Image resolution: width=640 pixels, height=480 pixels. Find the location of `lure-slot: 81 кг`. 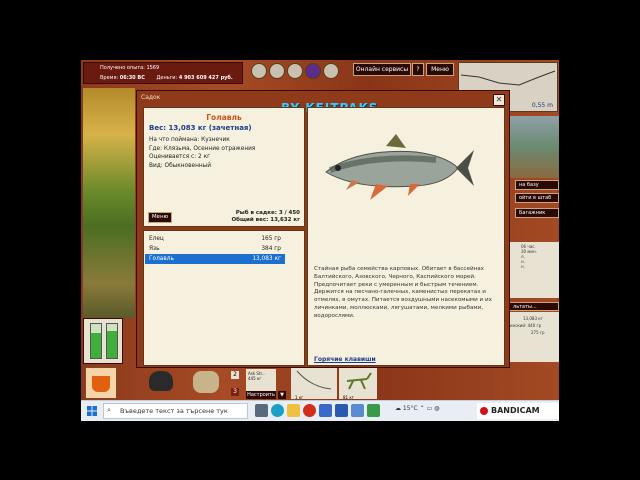

lure-slot: 81 кг is located at coordinates (358, 383).